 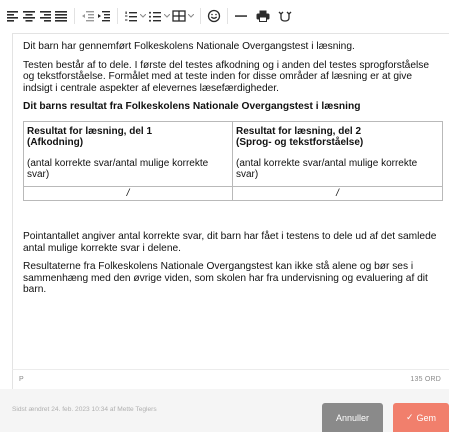 What do you see at coordinates (45, 16) in the screenshot?
I see `align-right-icon` at bounding box center [45, 16].